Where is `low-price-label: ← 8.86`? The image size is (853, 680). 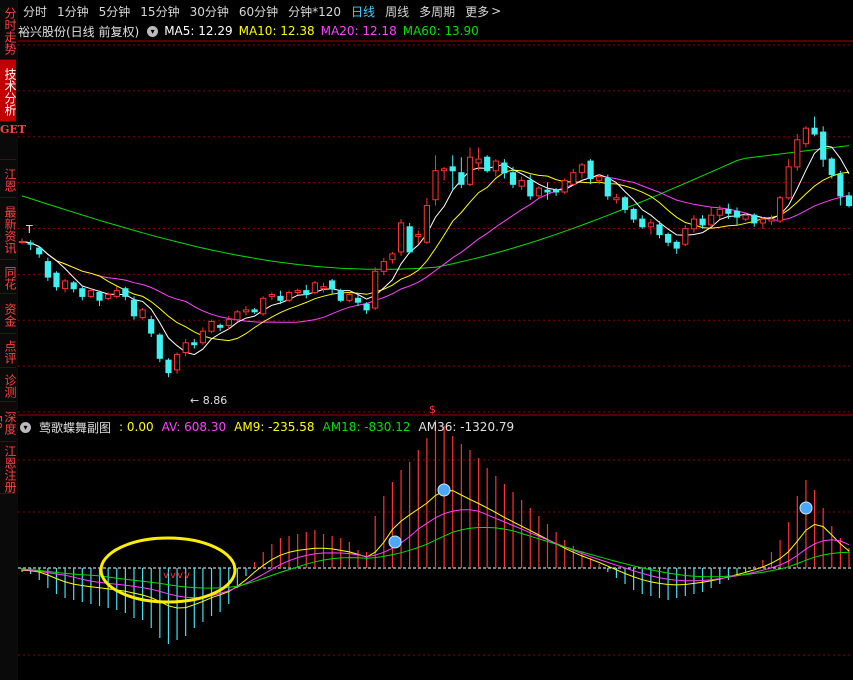 low-price-label: ← 8.86 is located at coordinates (209, 400).